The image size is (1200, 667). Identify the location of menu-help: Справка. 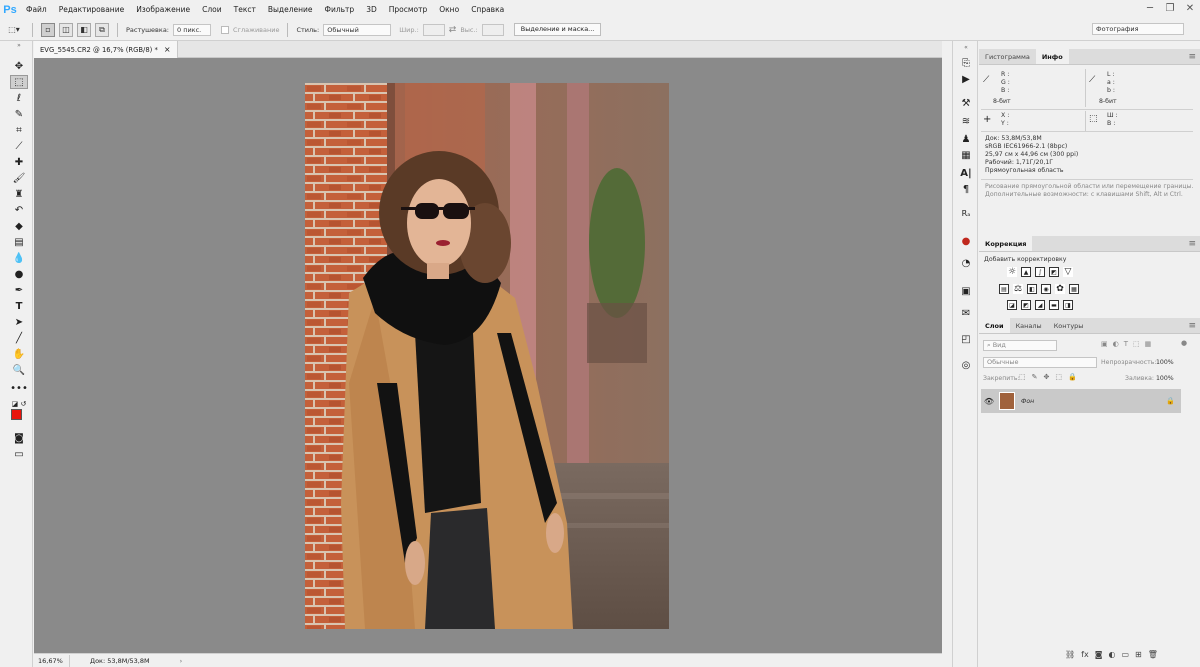
(487, 9).